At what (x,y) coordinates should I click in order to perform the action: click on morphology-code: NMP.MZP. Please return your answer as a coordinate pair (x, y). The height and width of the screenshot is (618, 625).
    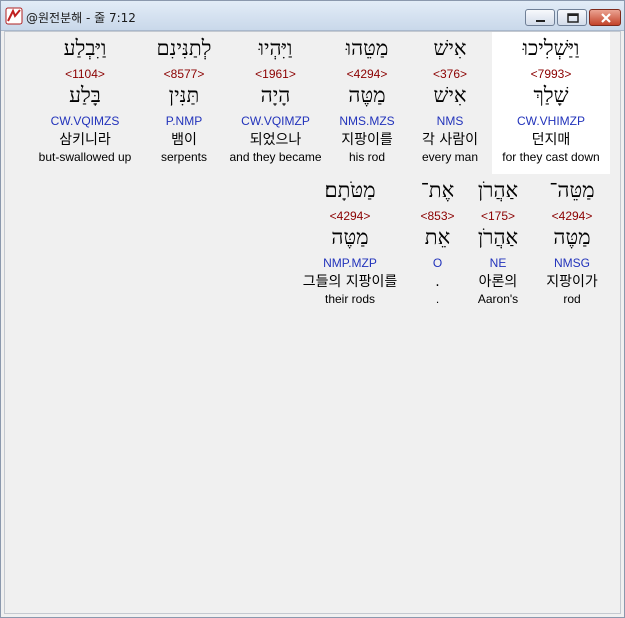
    Looking at the image, I should click on (350, 263).